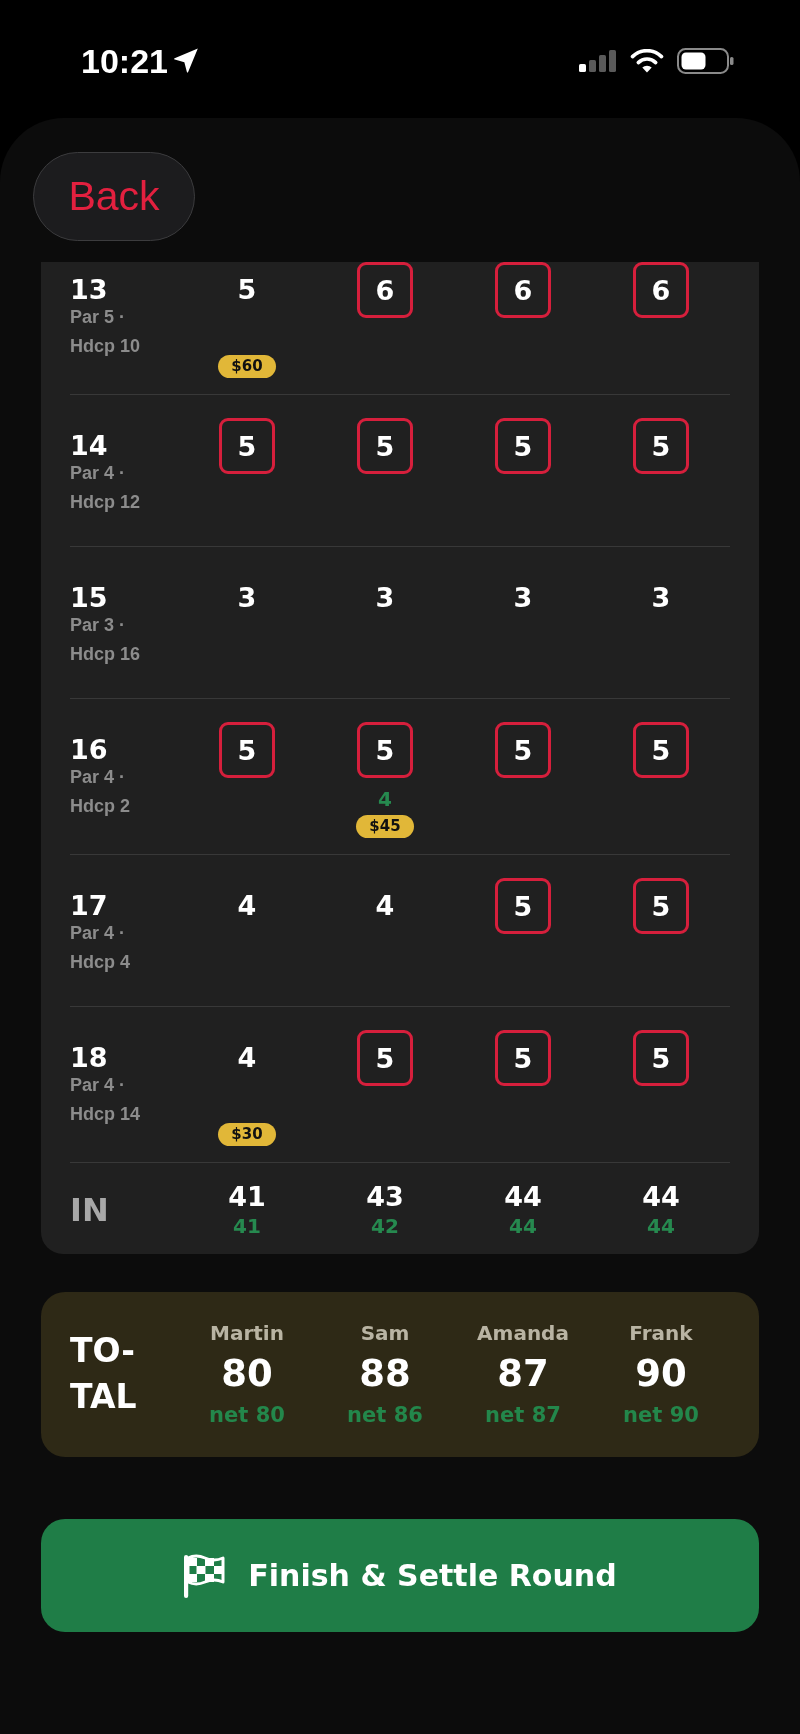  I want to click on player-name: Frank, so click(661, 1333).